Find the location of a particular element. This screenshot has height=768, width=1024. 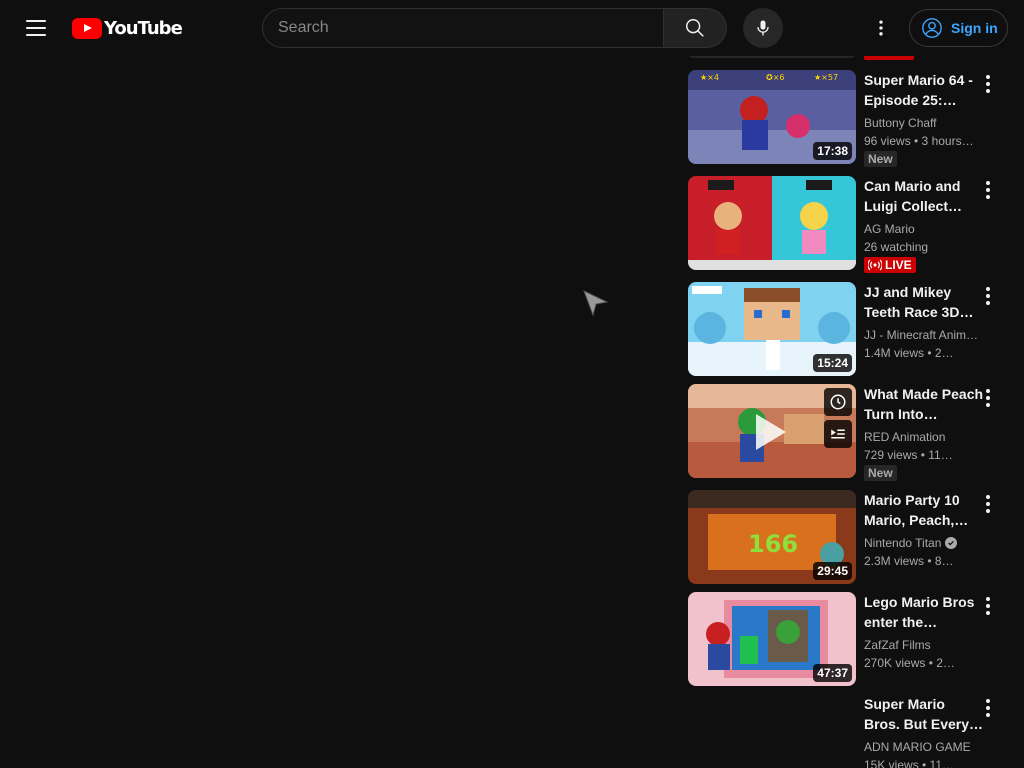

video-thumbnail: 15:24 is located at coordinates (772, 329).